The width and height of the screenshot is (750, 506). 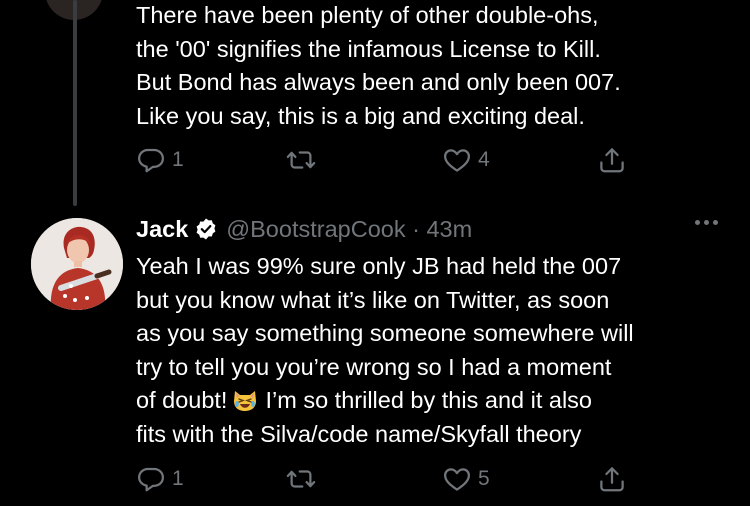 I want to click on reply-tweet-actions: 1 5, so click(x=386, y=479).